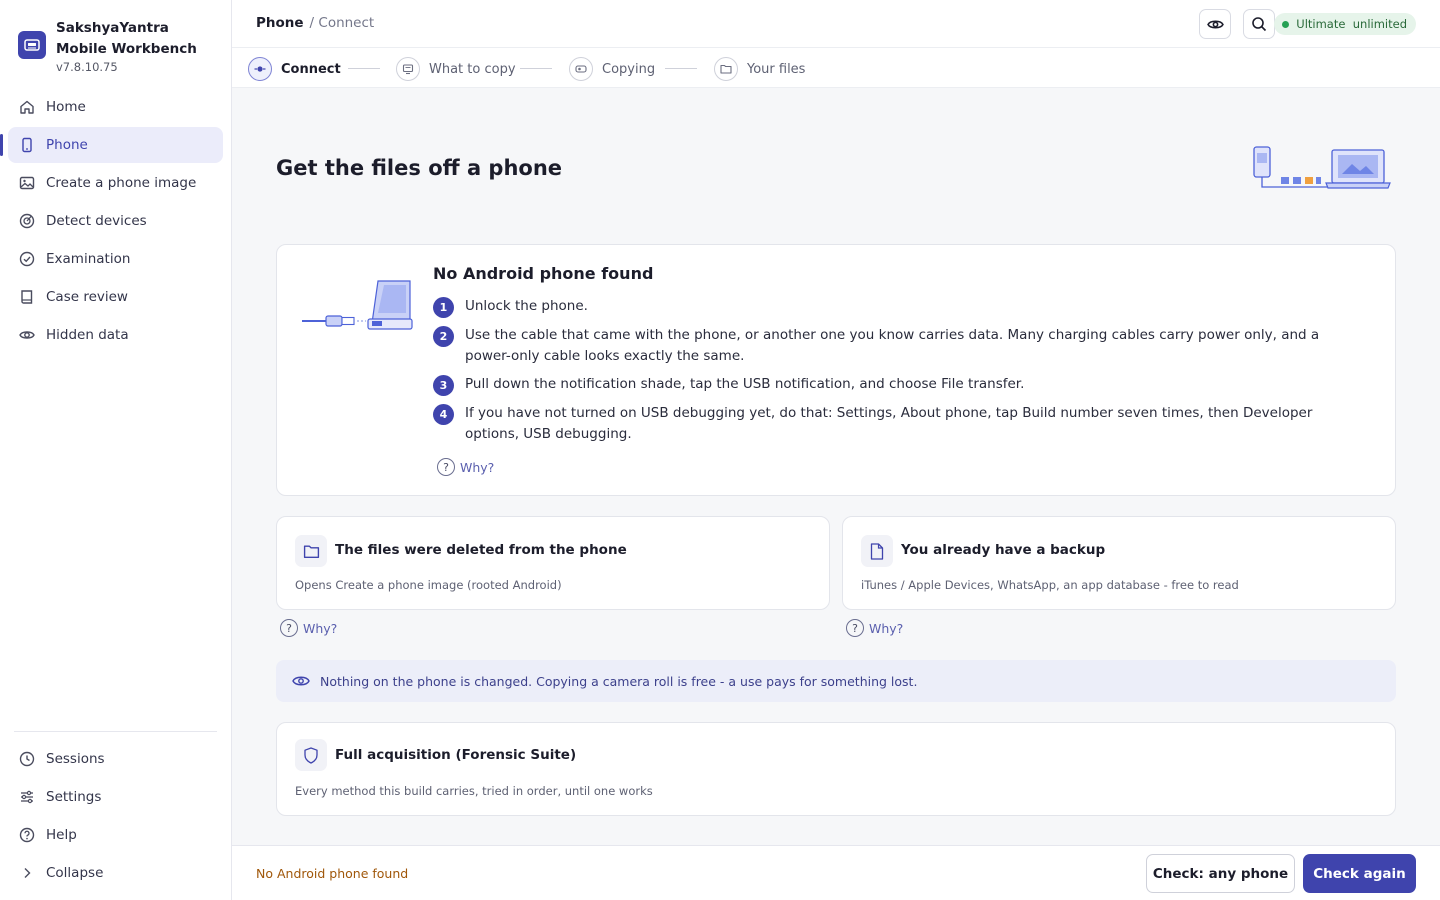 This screenshot has width=1440, height=900. Describe the element at coordinates (115, 335) in the screenshot. I see `sidebar-item-hidden-data: Hidden data` at that location.